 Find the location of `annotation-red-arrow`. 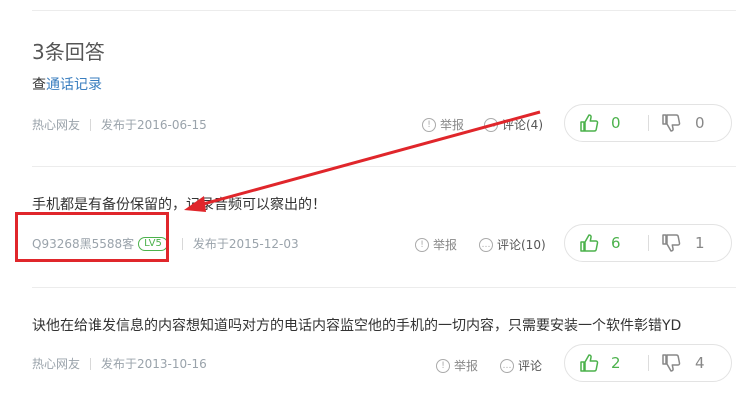

annotation-red-arrow is located at coordinates (362, 161).